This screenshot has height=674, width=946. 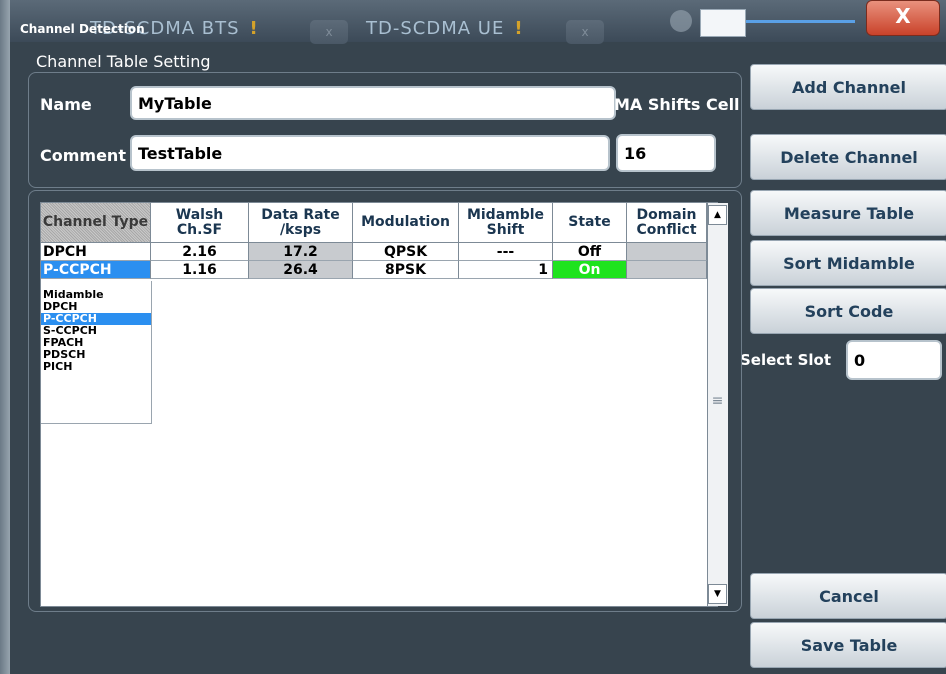 What do you see at coordinates (894, 360) in the screenshot?
I see `select-slot-field: 0` at bounding box center [894, 360].